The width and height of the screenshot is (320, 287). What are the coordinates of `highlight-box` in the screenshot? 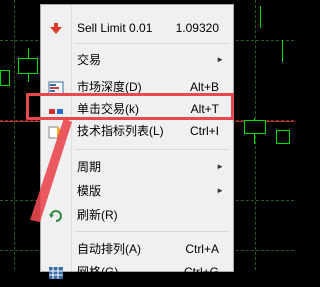 It's located at (130, 106).